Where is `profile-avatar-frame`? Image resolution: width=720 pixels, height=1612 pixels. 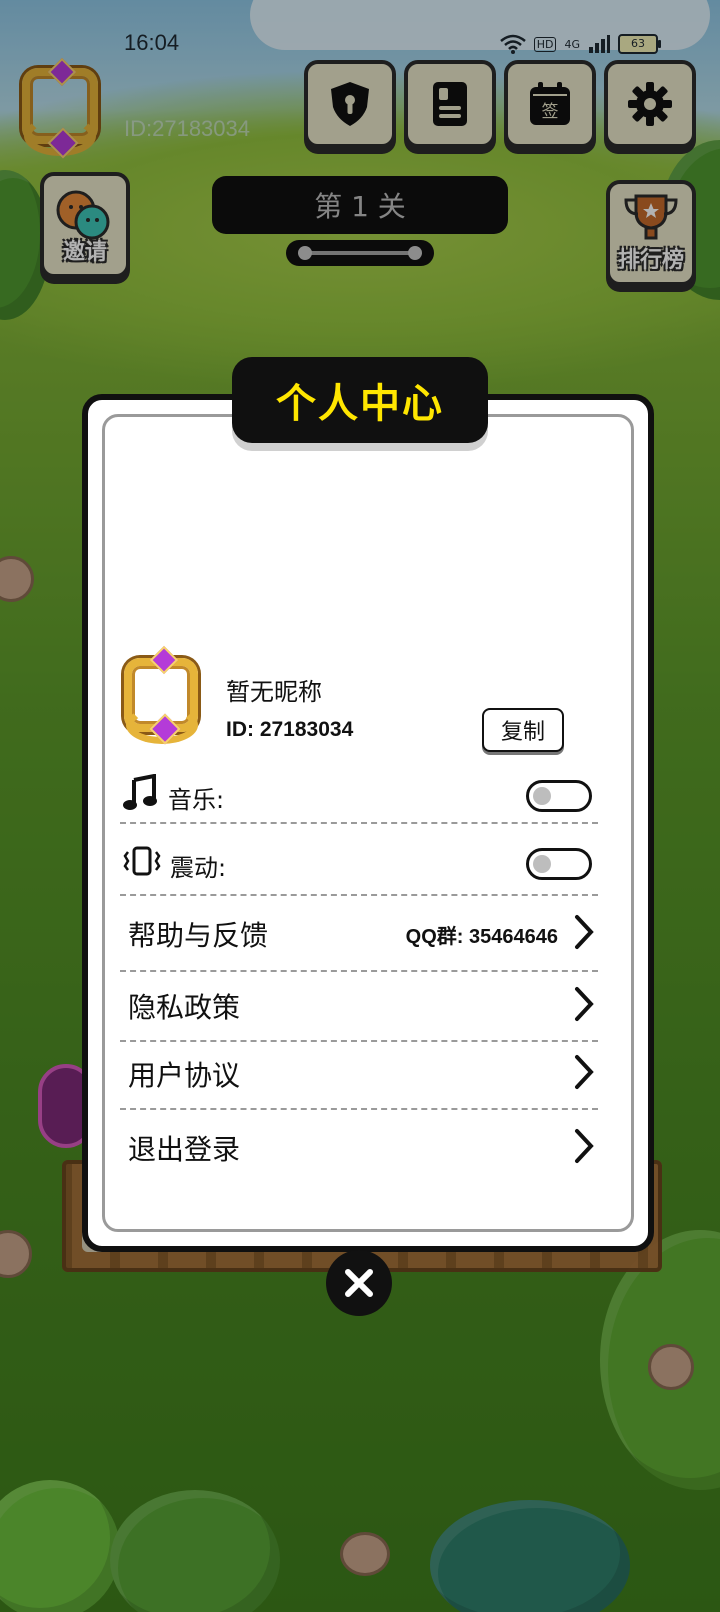
profile-avatar-frame is located at coordinates (162, 695).